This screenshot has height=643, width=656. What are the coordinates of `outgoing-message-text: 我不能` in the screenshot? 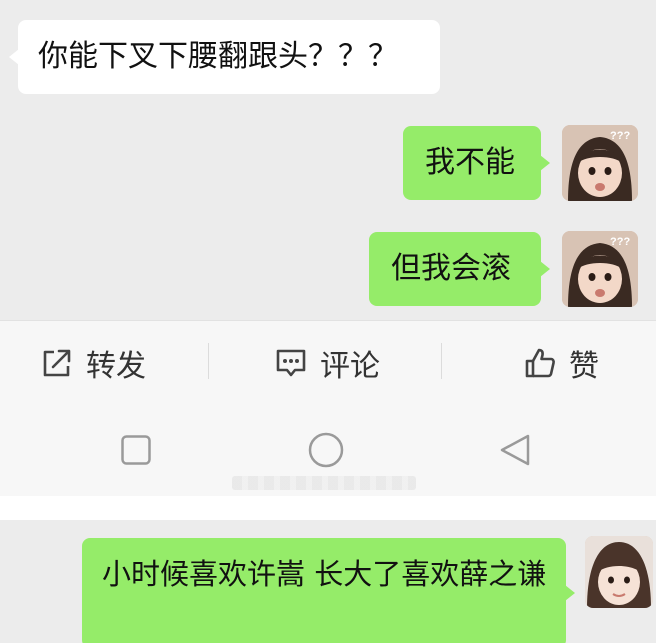 It's located at (470, 162).